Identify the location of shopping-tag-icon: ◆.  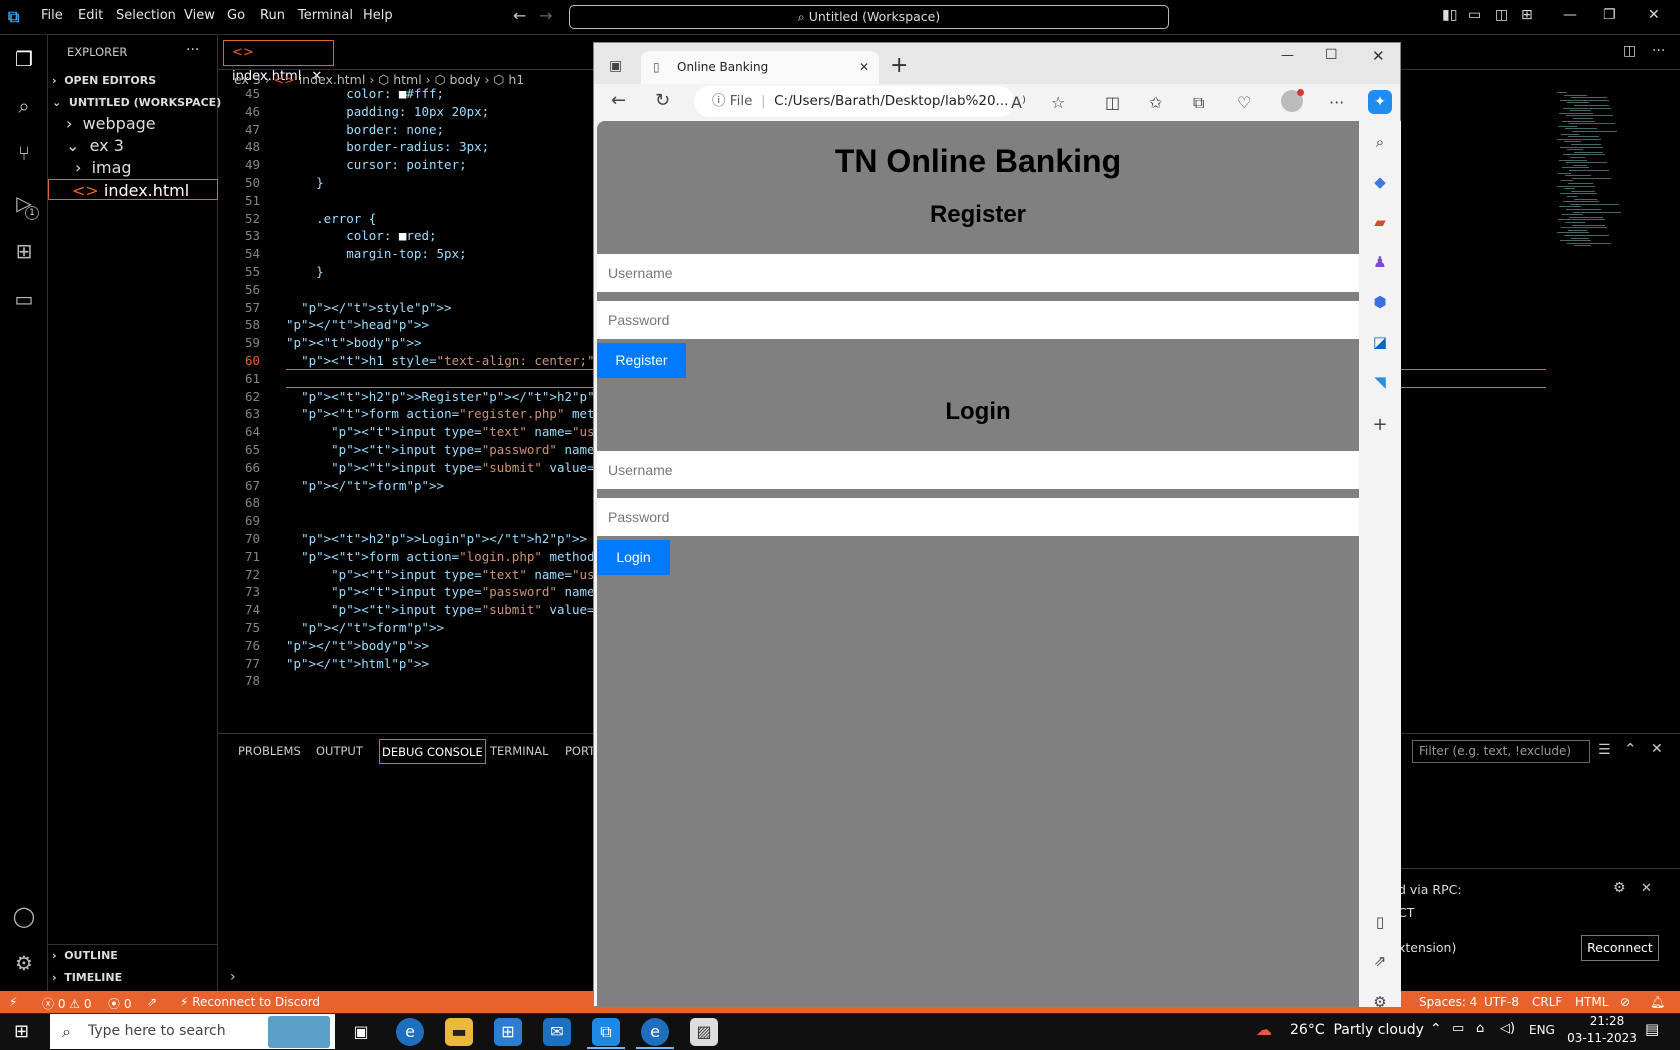
(1380, 182).